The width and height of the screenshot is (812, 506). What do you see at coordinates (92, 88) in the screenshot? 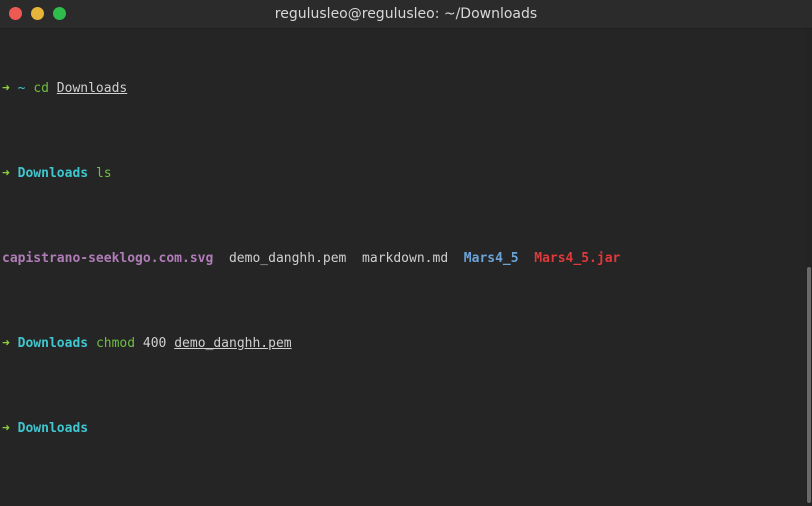
I see `command-arg: Downloads` at bounding box center [92, 88].